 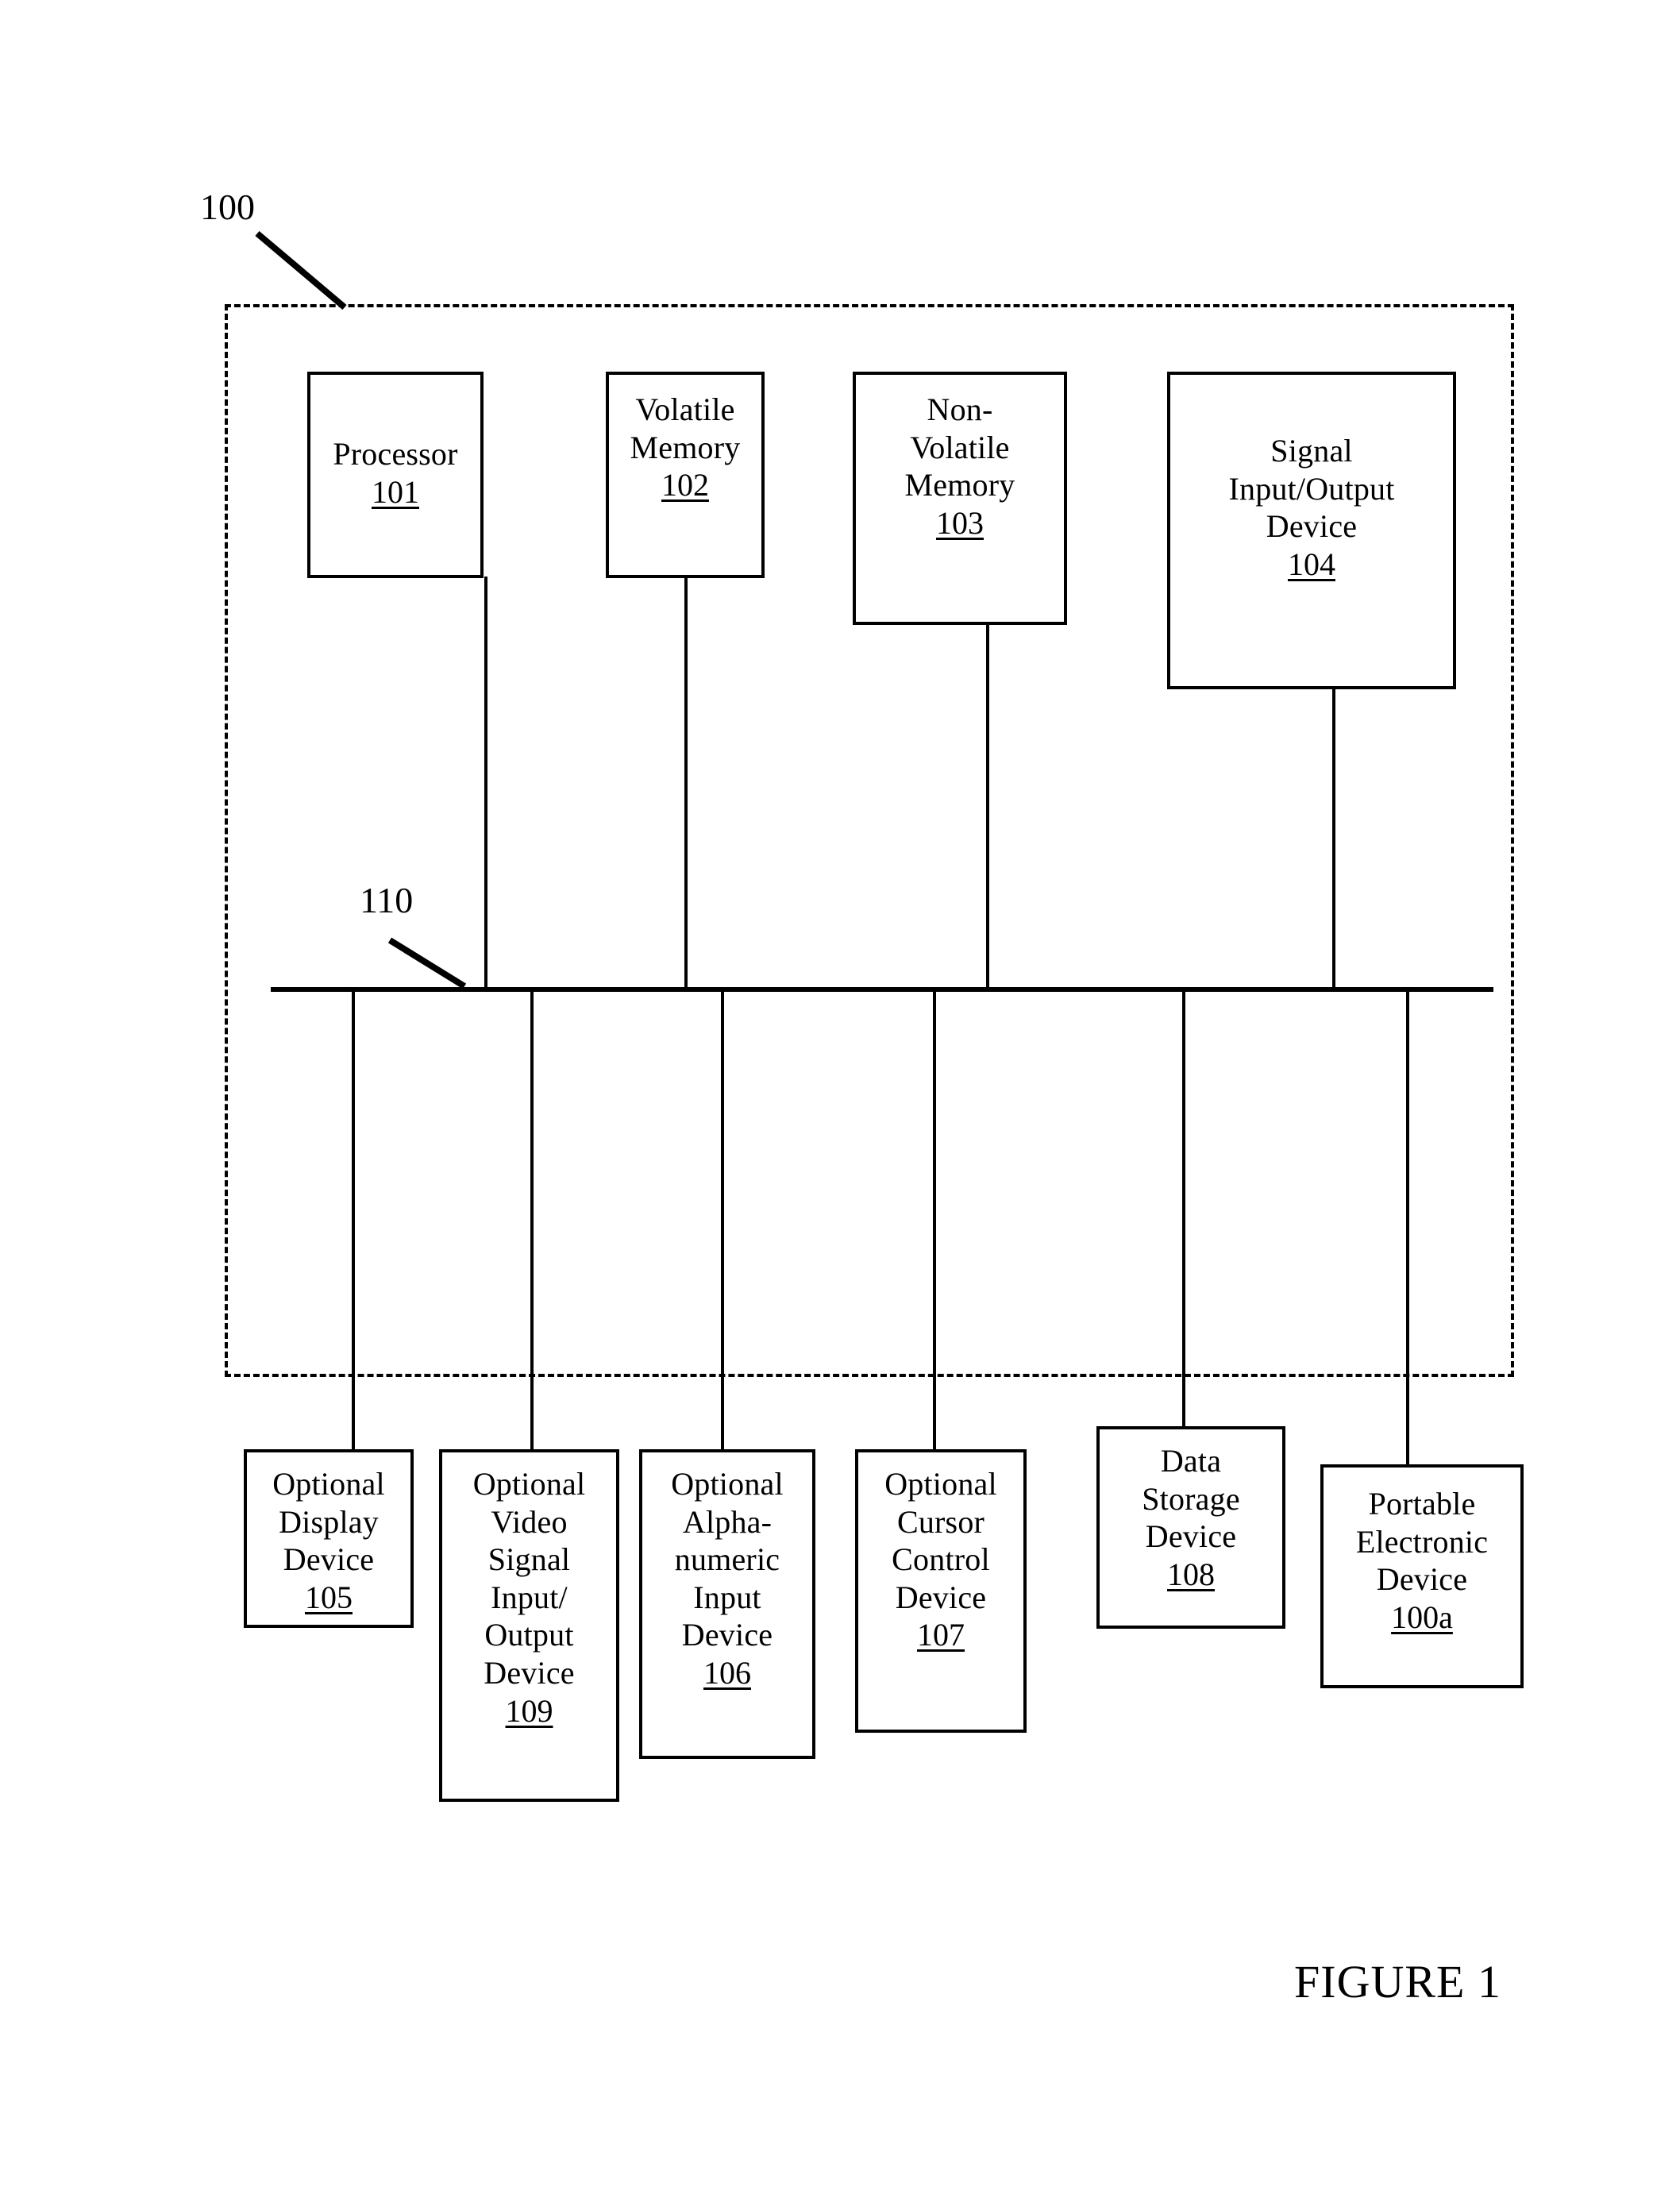 I want to click on node-optional-cursor-control-device: Optional Cursor Control Device 107, so click(x=941, y=1591).